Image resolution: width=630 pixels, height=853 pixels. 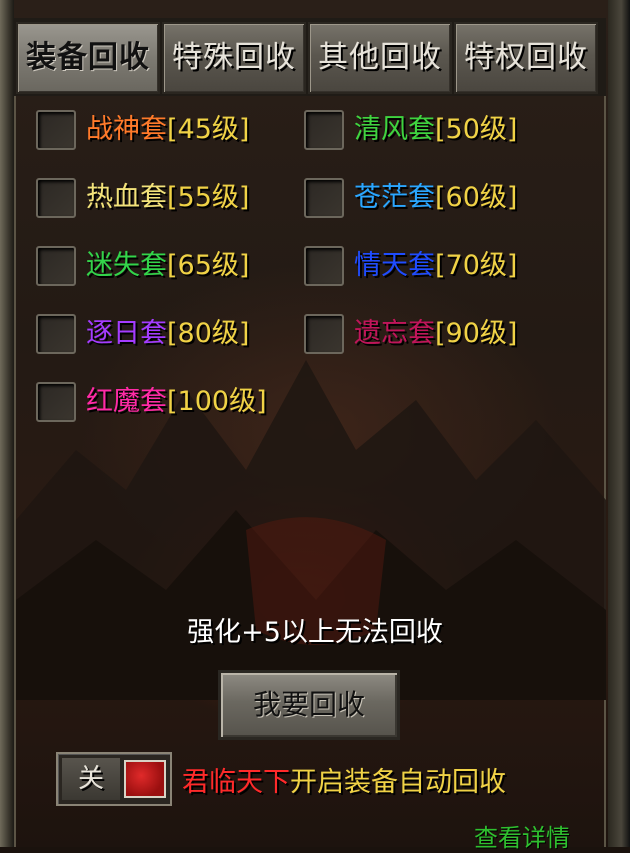 I want to click on set-label: 清风套[50级], so click(x=435, y=130).